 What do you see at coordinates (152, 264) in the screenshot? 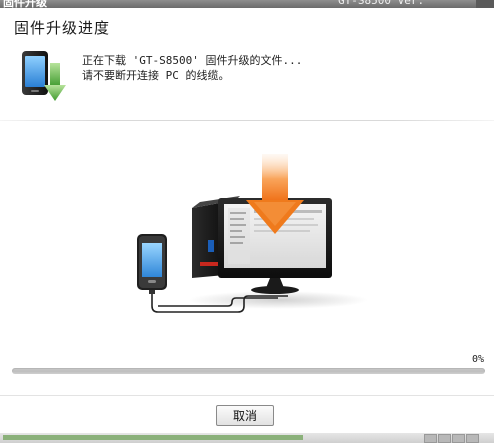
I see `smartphone-icon` at bounding box center [152, 264].